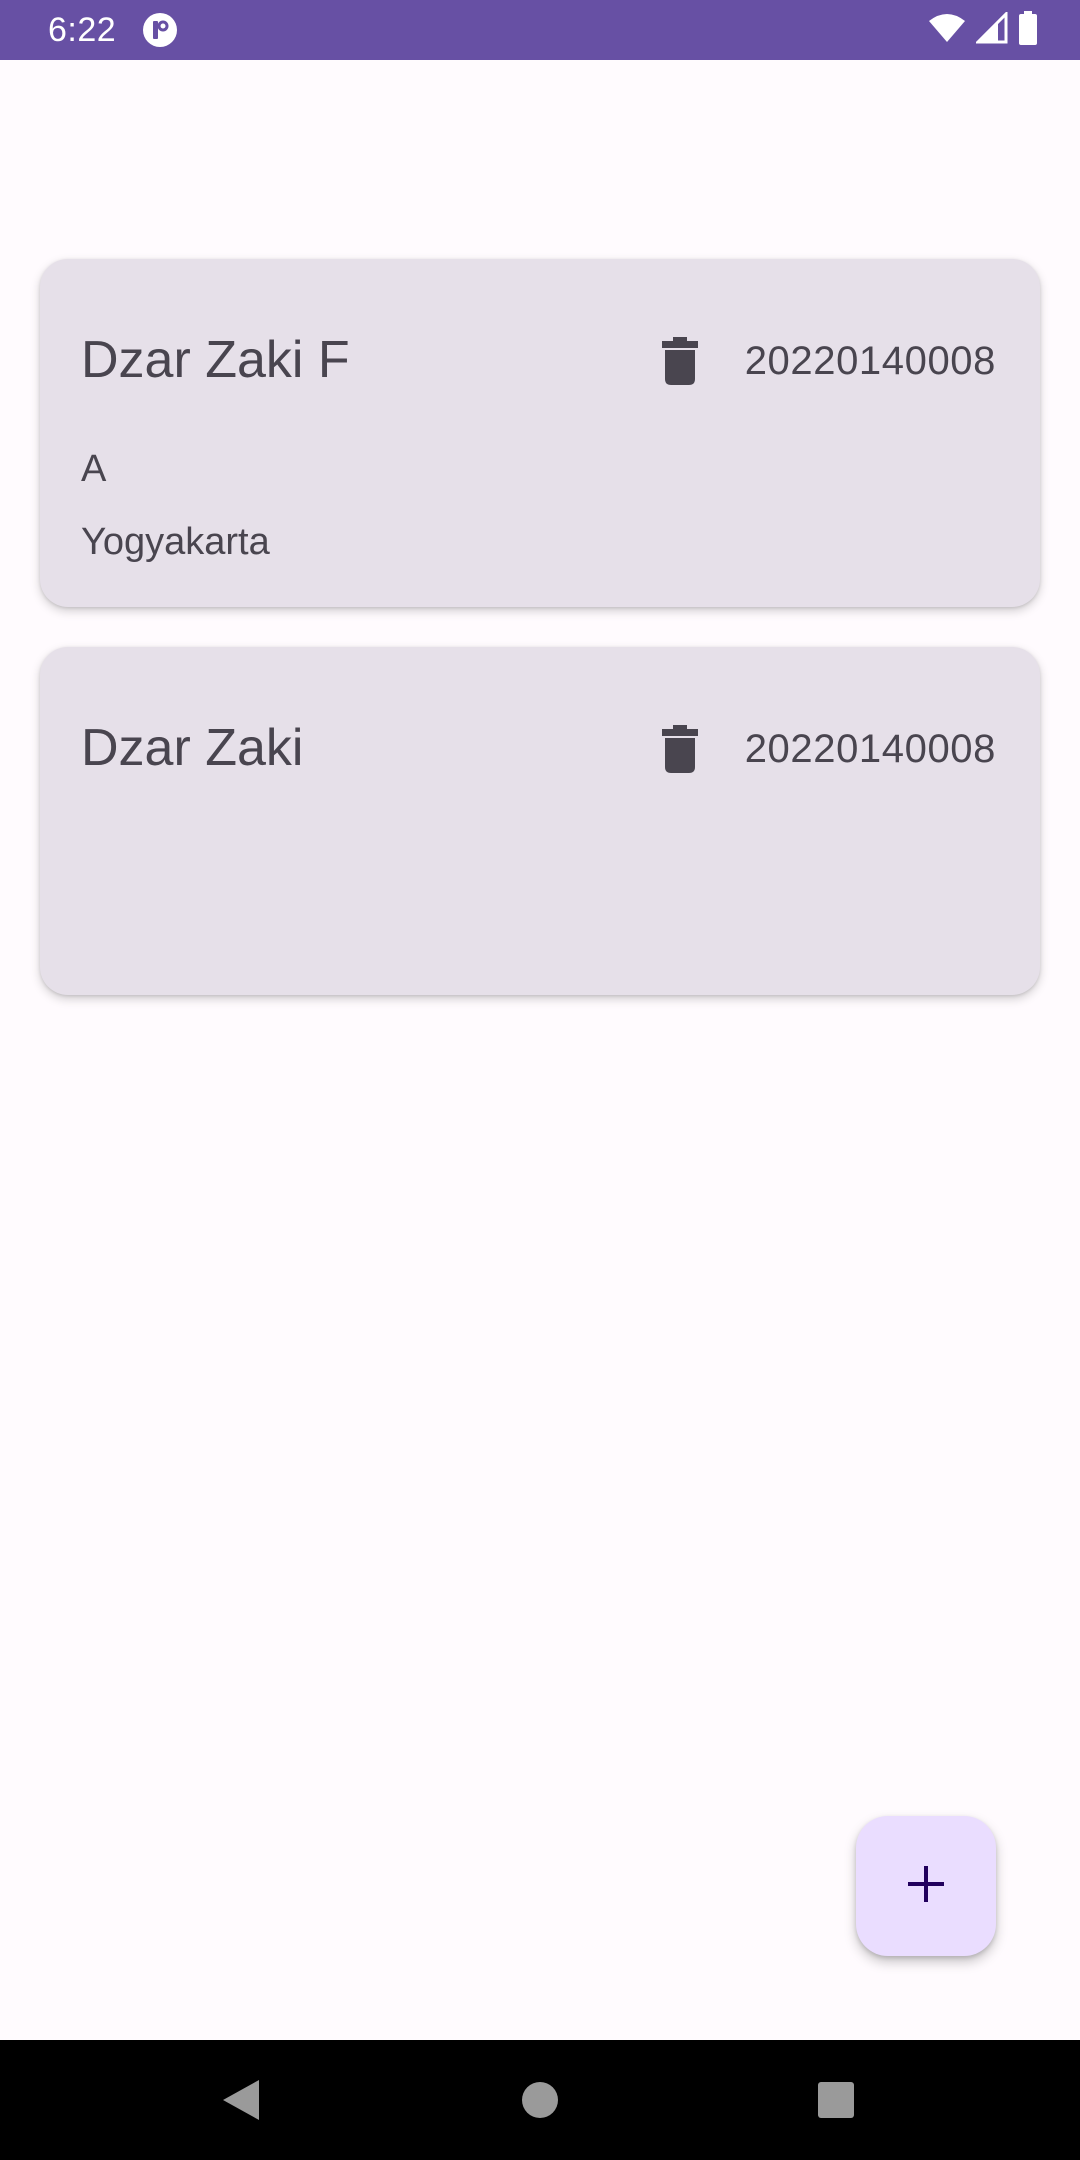  I want to click on status-icons, so click(983, 29).